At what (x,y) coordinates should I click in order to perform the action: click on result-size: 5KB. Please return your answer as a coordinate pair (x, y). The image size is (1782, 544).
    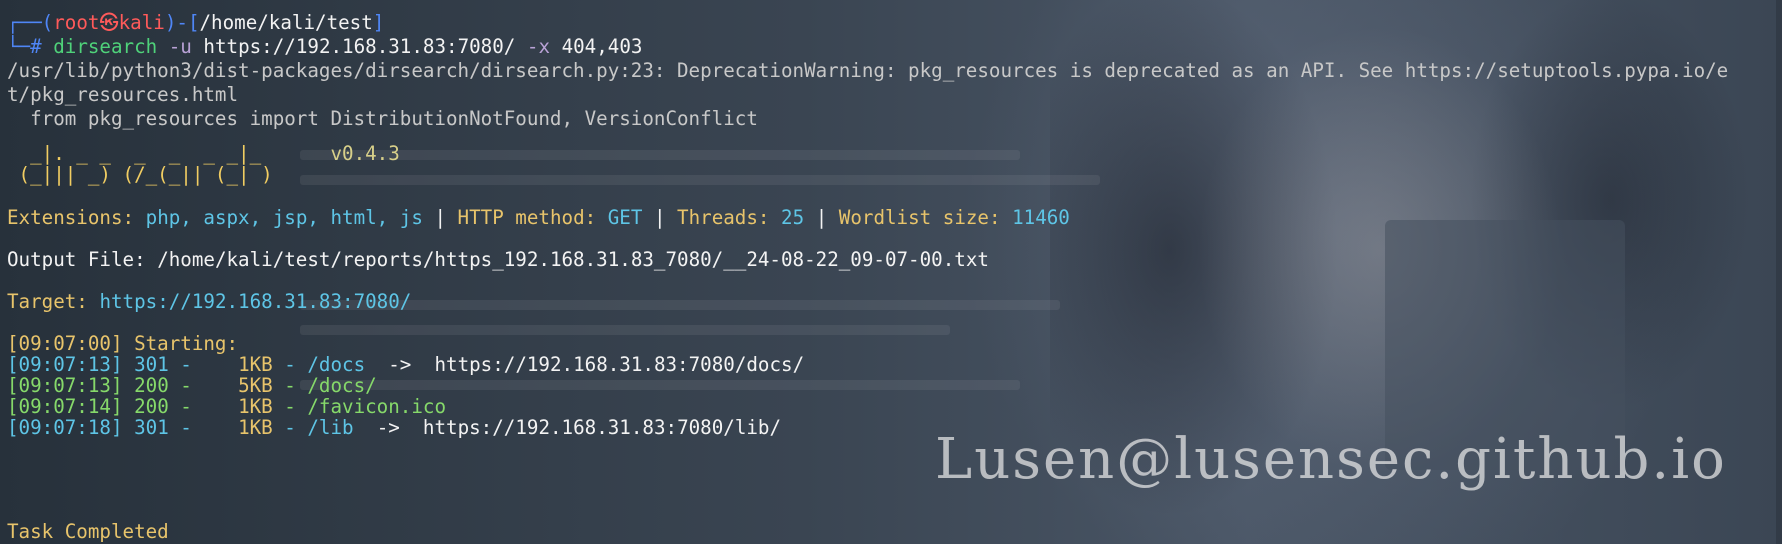
    Looking at the image, I should click on (255, 385).